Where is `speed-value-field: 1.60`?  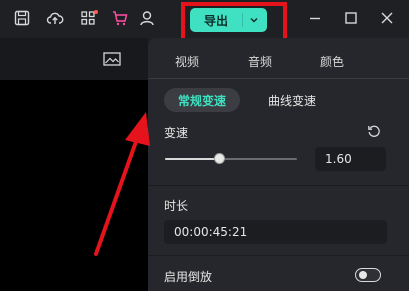
speed-value-field: 1.60 is located at coordinates (350, 159).